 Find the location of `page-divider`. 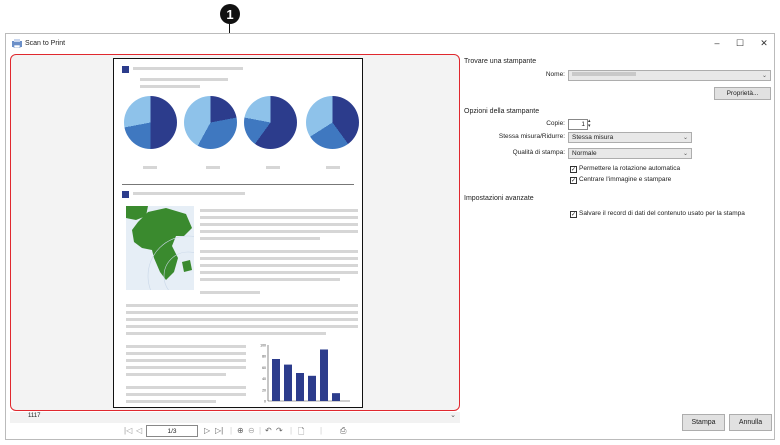

page-divider is located at coordinates (238, 184).